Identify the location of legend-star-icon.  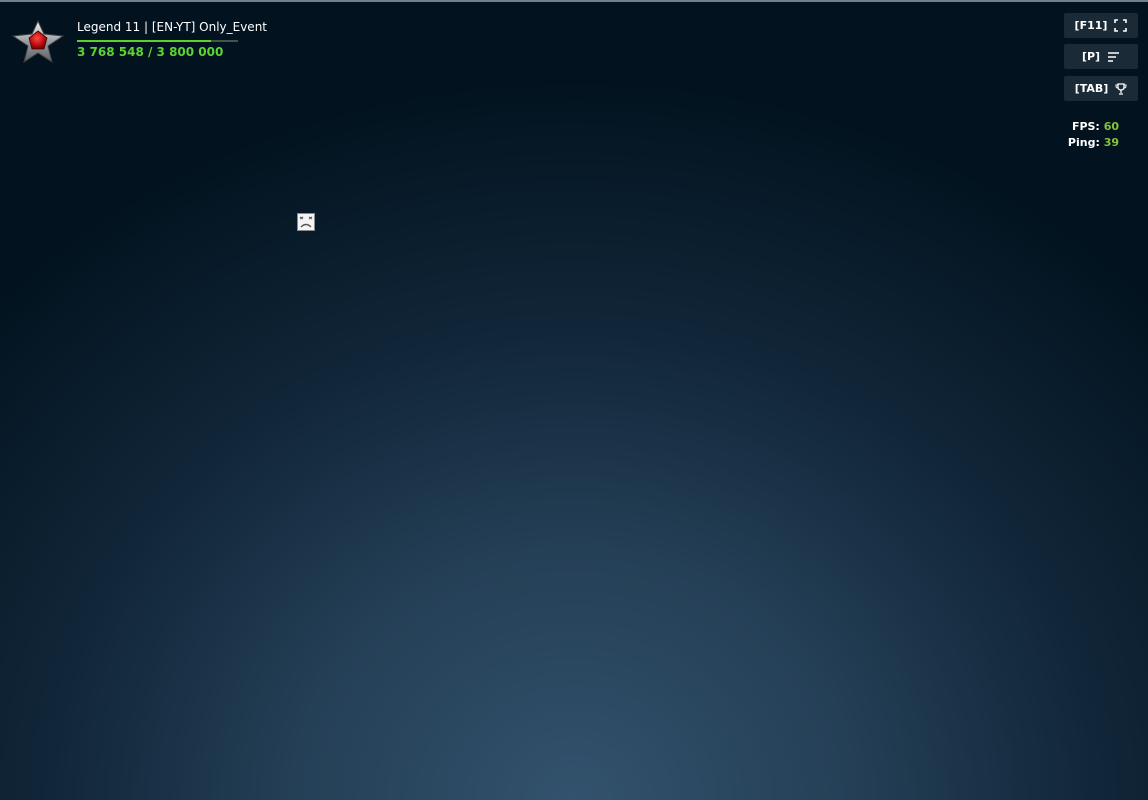
(38, 41).